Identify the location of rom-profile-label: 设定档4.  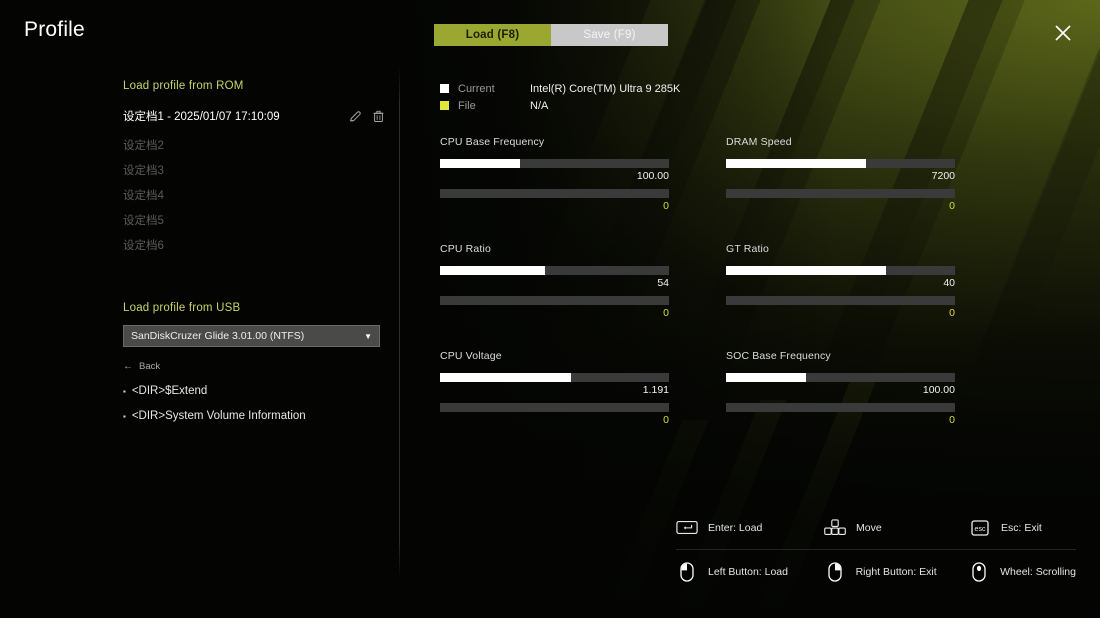
(143, 195).